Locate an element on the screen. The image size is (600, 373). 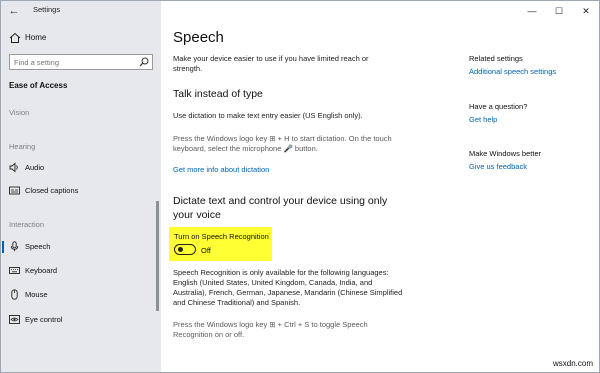
window-controls: — ☐ ✕ is located at coordinates (560, 11).